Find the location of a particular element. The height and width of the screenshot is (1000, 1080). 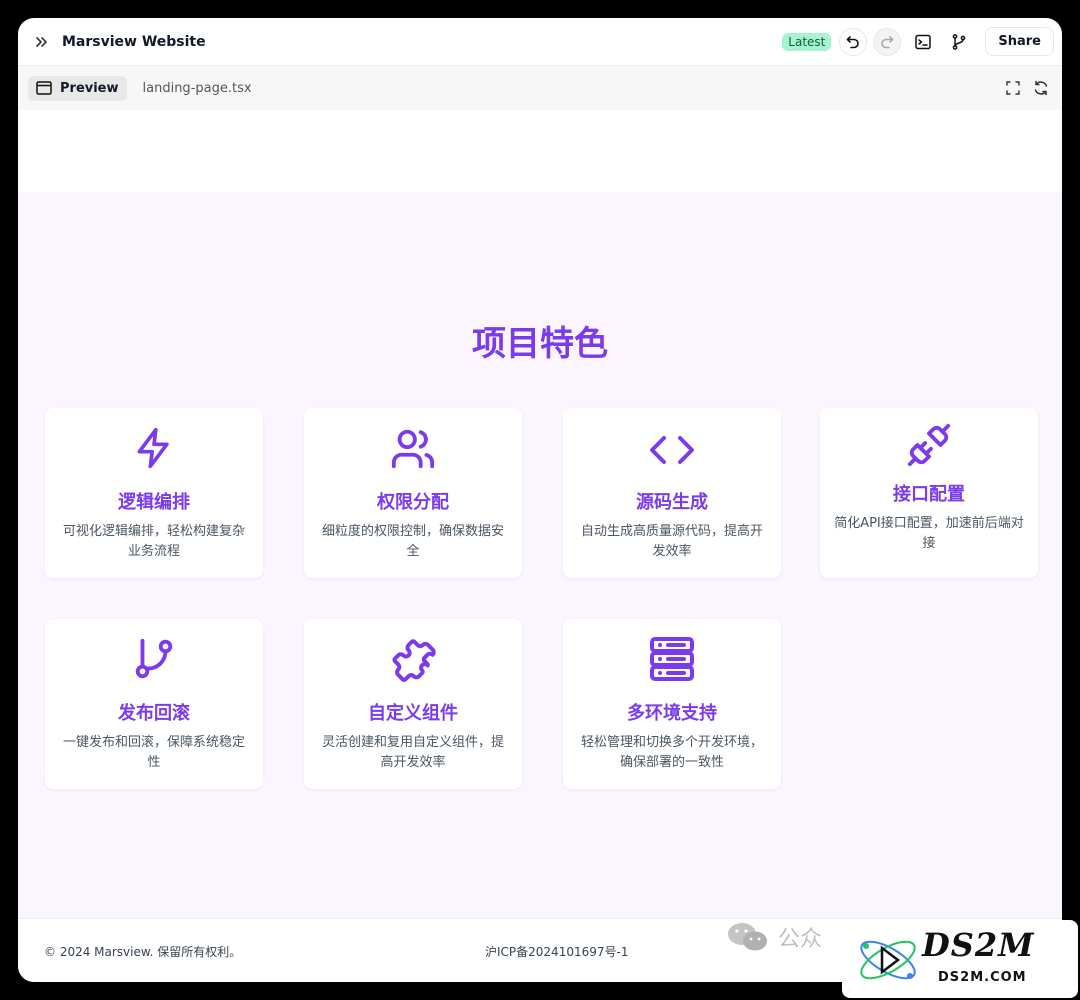

page-top-area is located at coordinates (540, 151).